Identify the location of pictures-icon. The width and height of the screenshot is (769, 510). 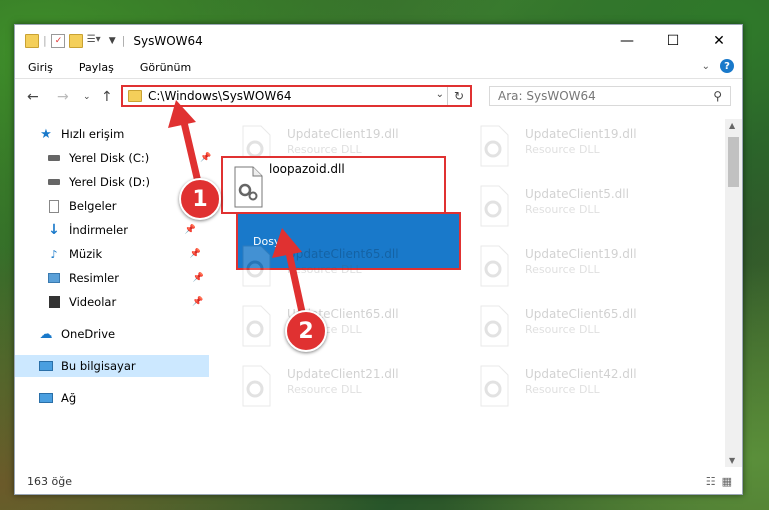
(54, 278).